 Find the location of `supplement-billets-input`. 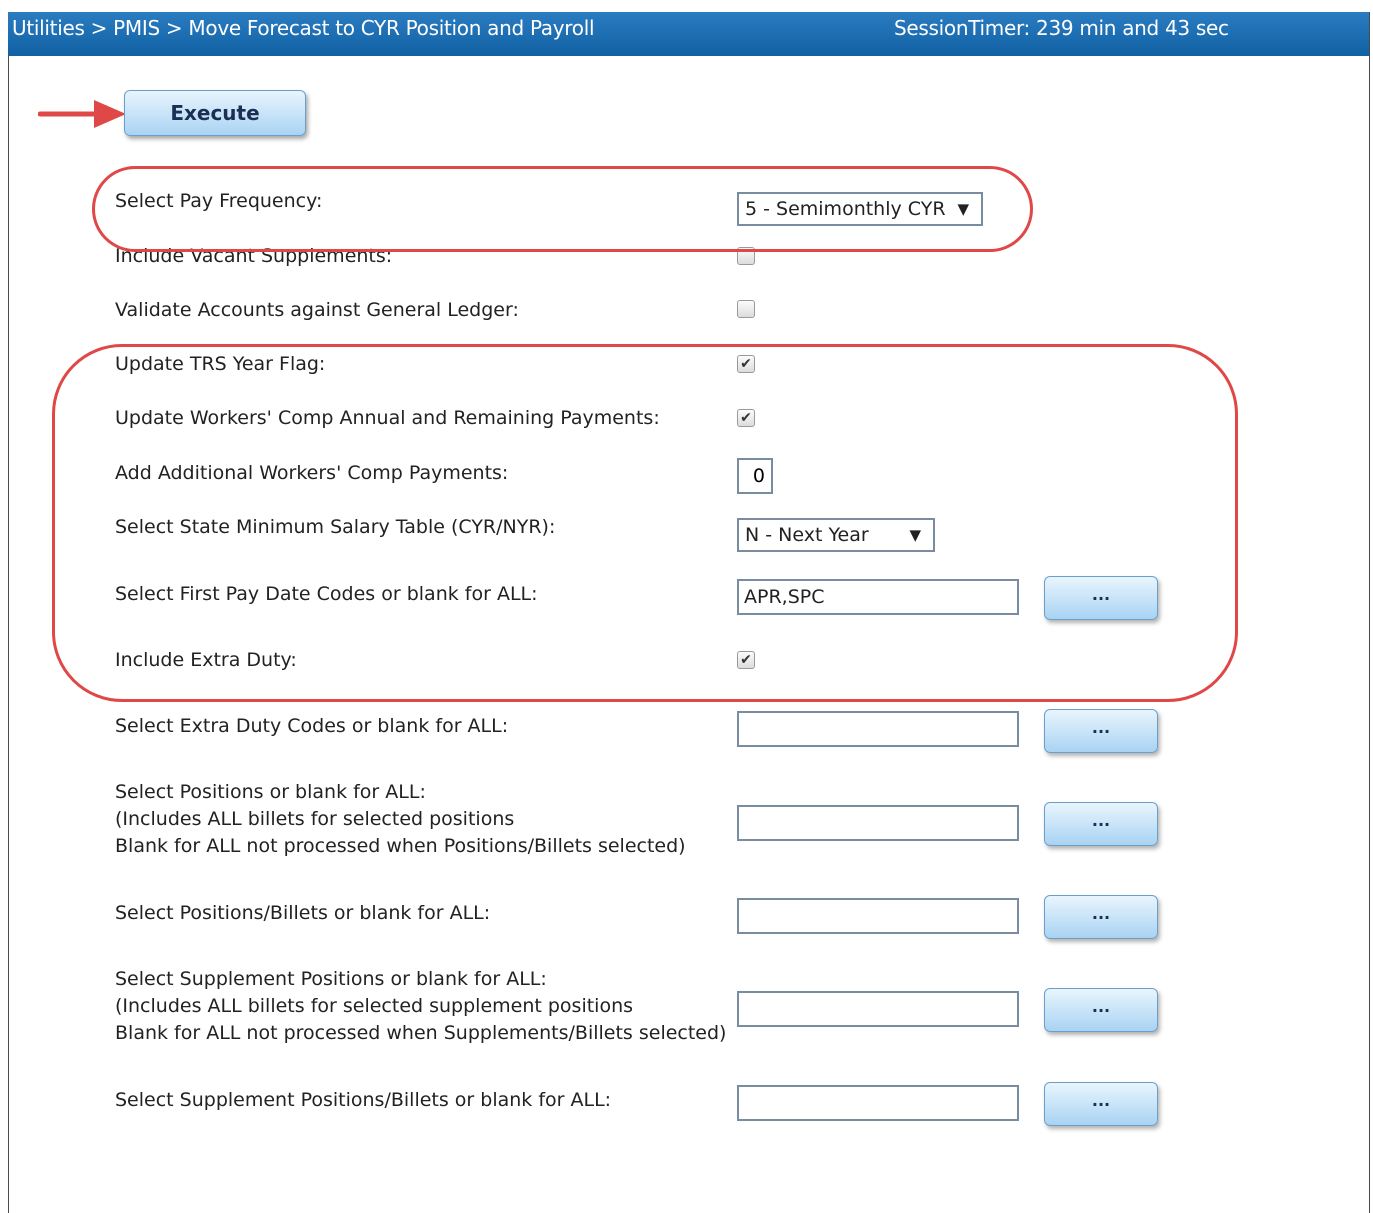

supplement-billets-input is located at coordinates (878, 1103).